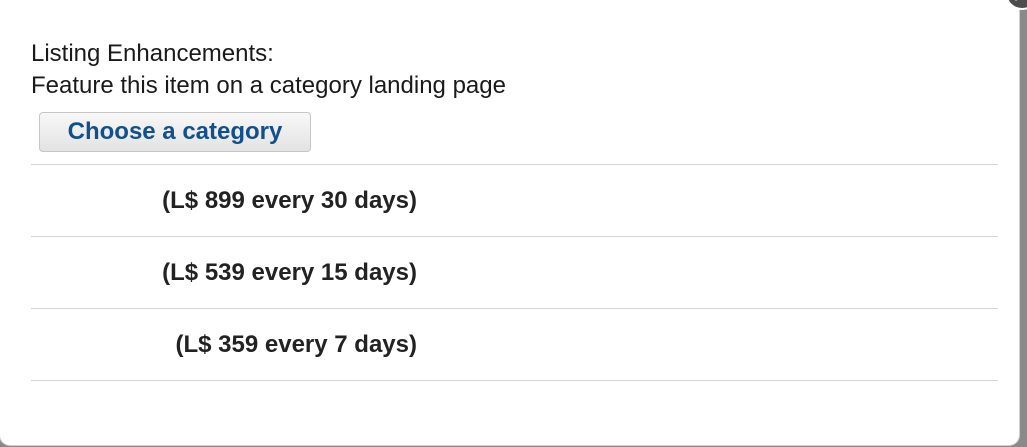  What do you see at coordinates (152, 53) in the screenshot?
I see `dialog-heading: Listing Enhancements:` at bounding box center [152, 53].